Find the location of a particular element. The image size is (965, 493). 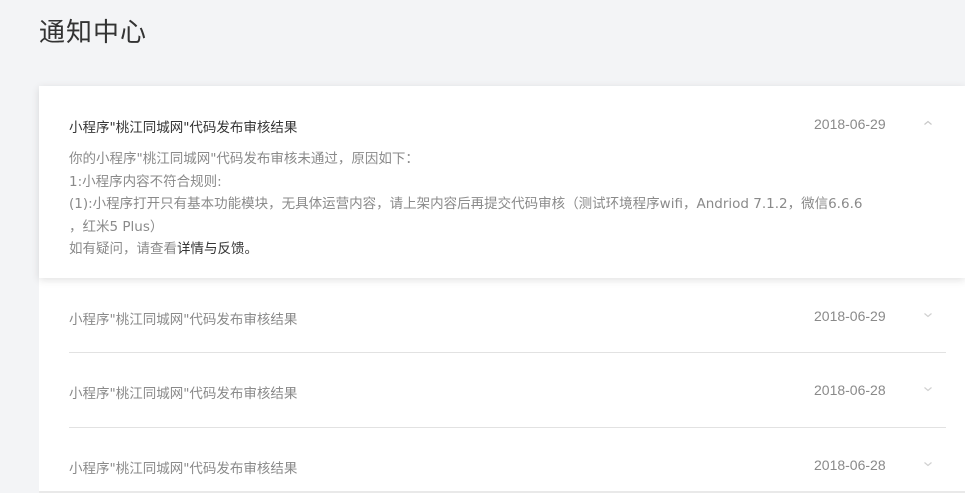

page-title: 通知中心 is located at coordinates (93, 33).